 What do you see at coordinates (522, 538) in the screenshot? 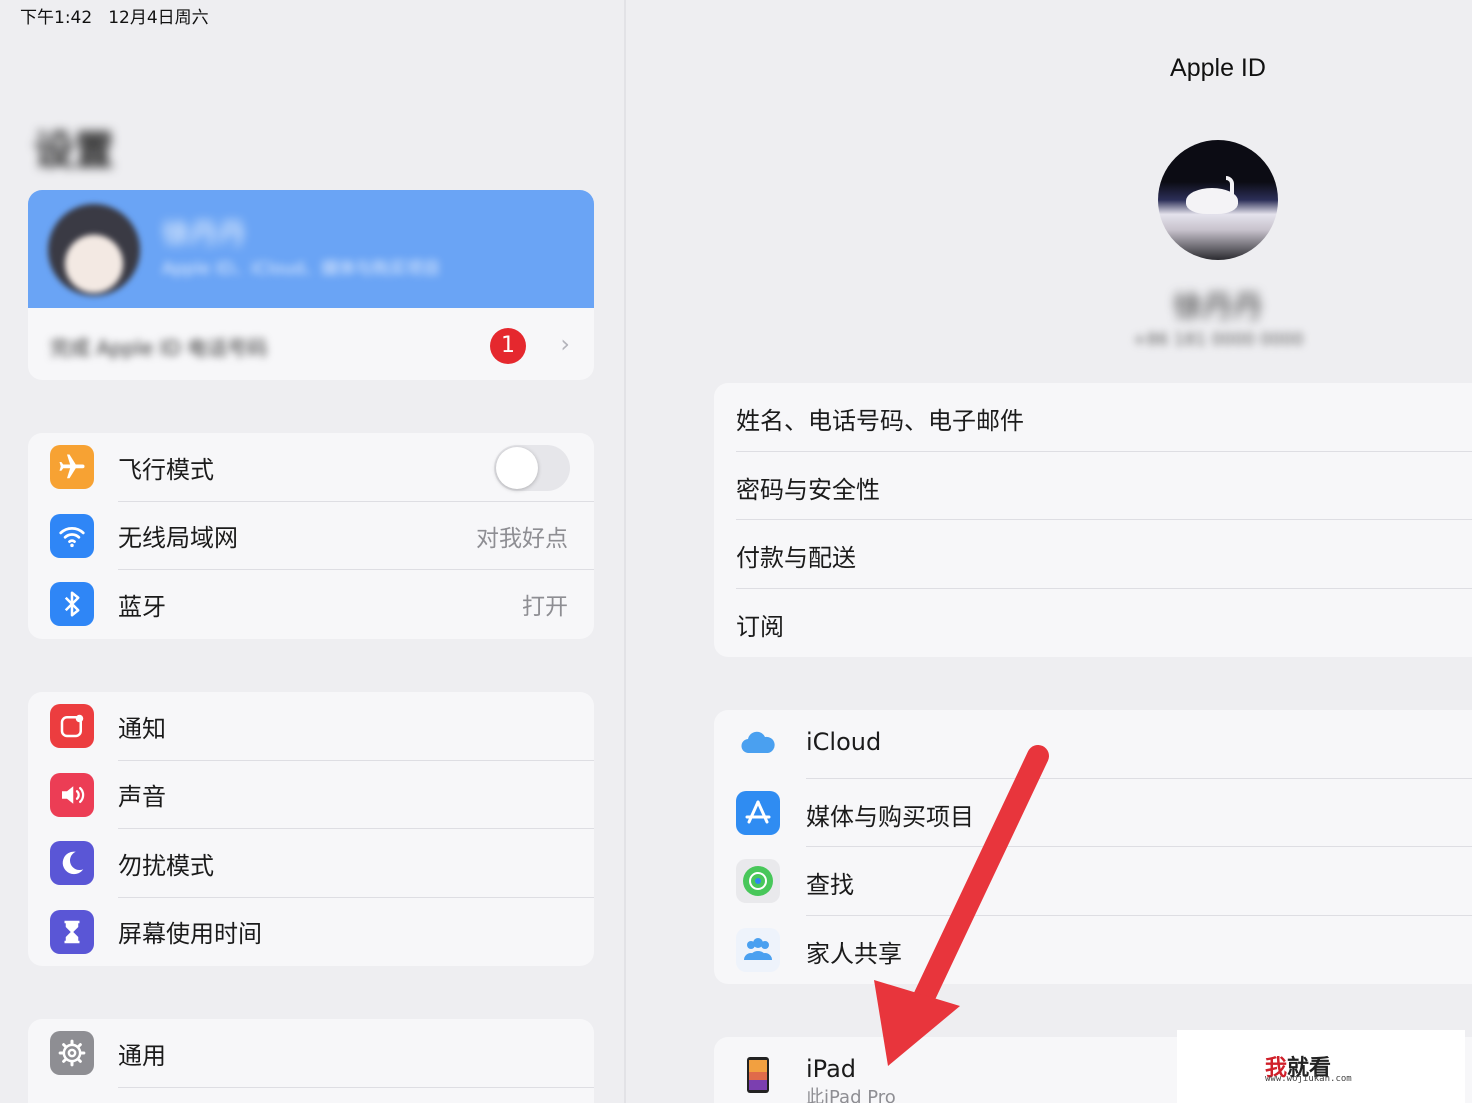
I see `wifi-network-value: 对我好点` at bounding box center [522, 538].